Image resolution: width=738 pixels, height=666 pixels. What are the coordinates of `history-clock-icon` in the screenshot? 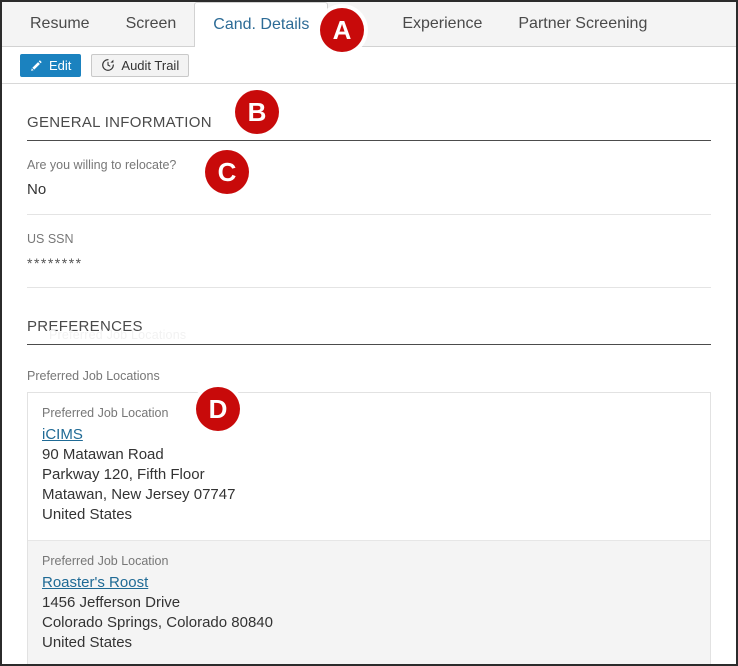 It's located at (108, 65).